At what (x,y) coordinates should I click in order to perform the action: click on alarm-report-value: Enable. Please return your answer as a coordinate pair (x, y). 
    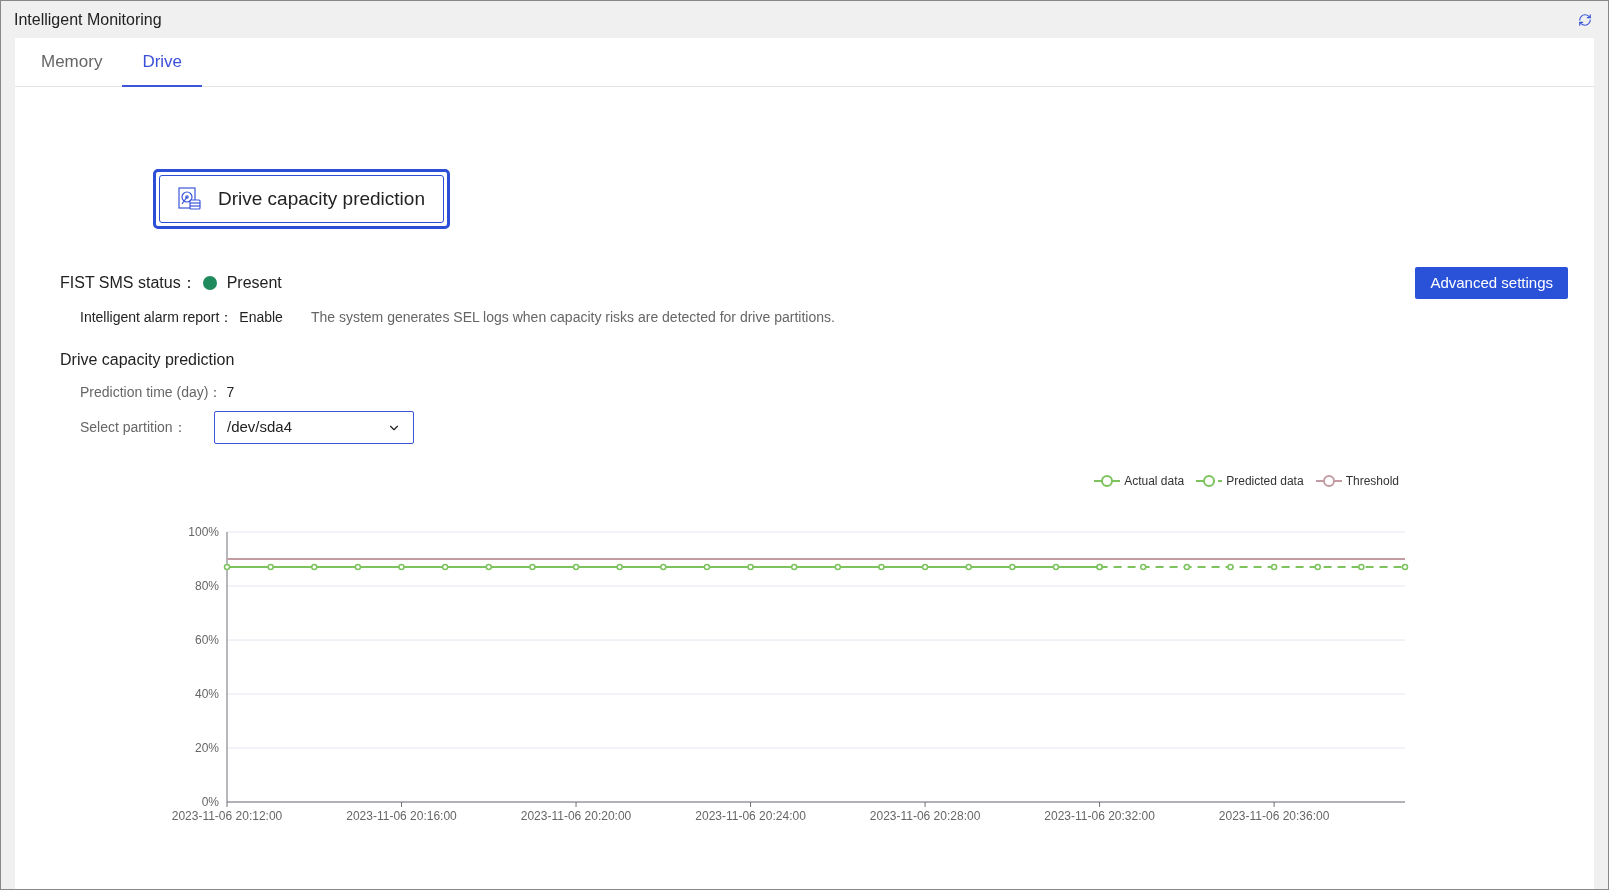
    Looking at the image, I should click on (261, 317).